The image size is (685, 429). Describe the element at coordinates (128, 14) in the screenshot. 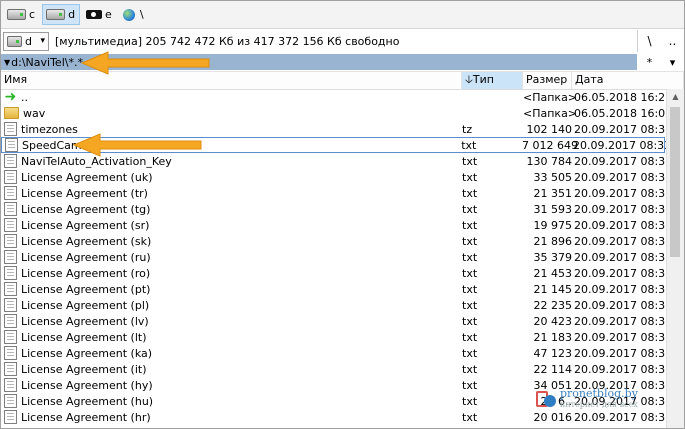

I see `globe-icon` at that location.